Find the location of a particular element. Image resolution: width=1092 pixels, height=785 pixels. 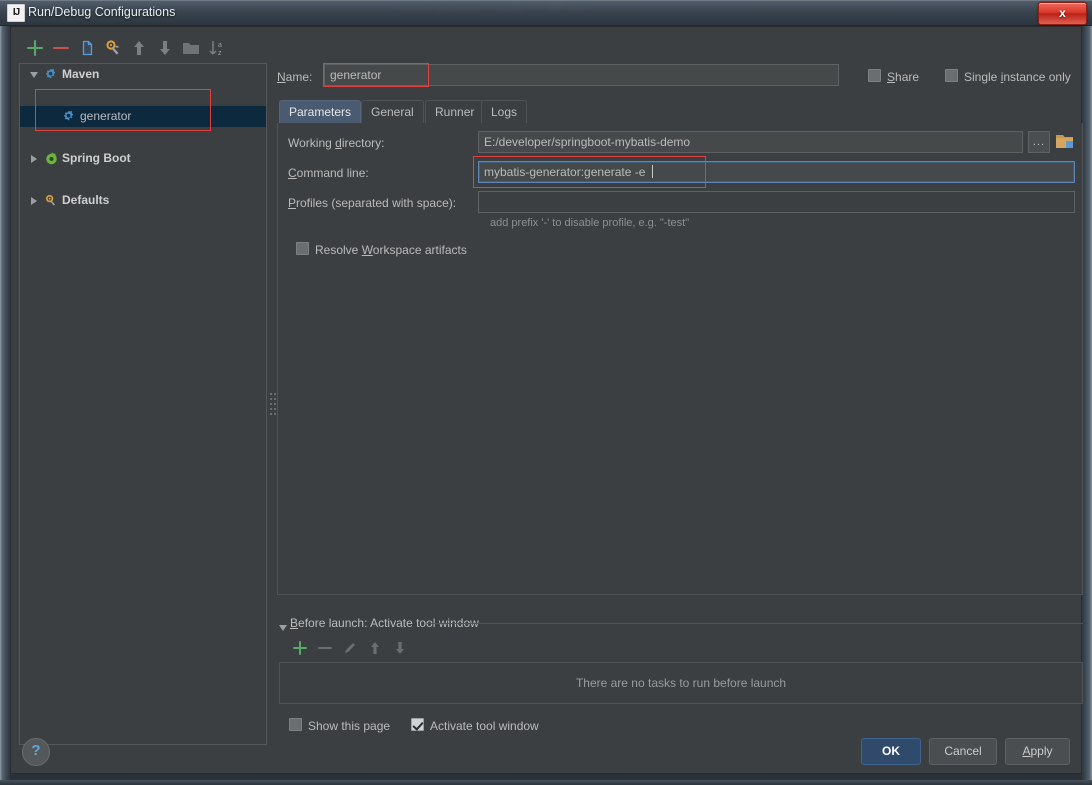

add-configuration-button is located at coordinates (35, 48).